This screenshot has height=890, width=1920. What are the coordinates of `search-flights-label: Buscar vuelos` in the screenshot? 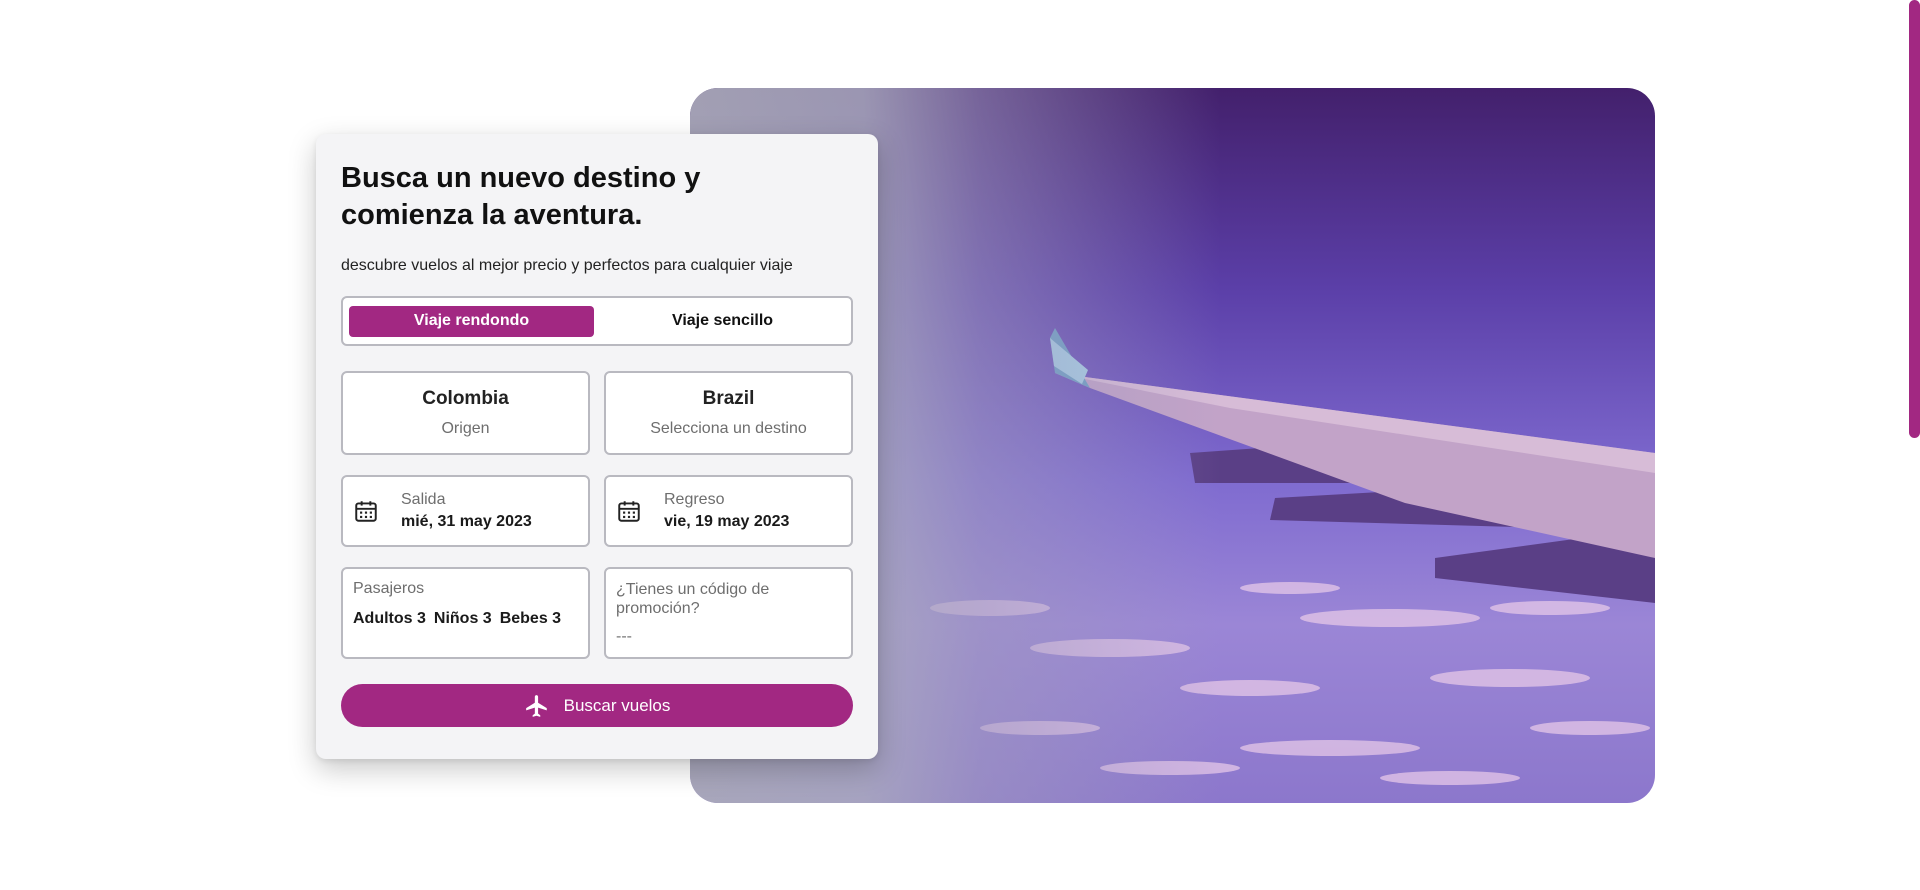 It's located at (617, 705).